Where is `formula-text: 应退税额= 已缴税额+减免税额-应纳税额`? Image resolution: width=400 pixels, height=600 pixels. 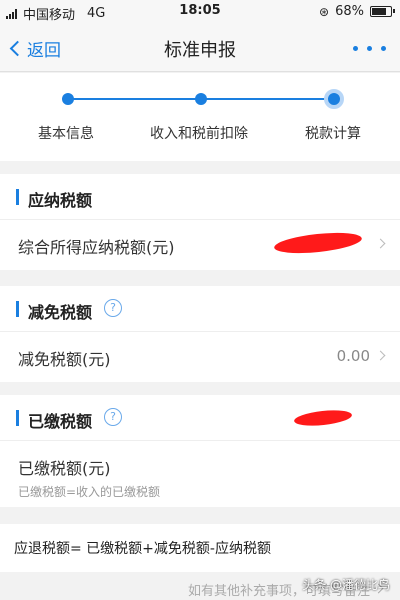
formula-text: 应退税额= 已缴税额+减免税额-应纳税额 is located at coordinates (142, 549).